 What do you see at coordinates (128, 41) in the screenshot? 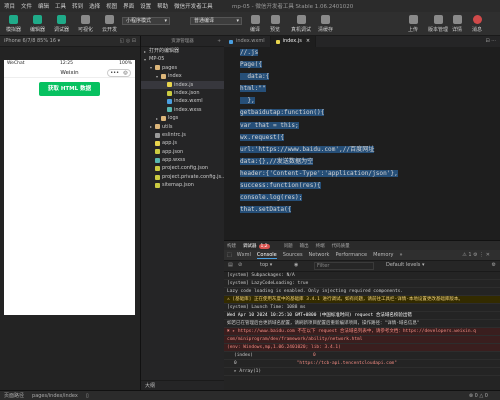
I see `simulator-tools-icon: ◱ ◎ ⊟` at bounding box center [128, 41].